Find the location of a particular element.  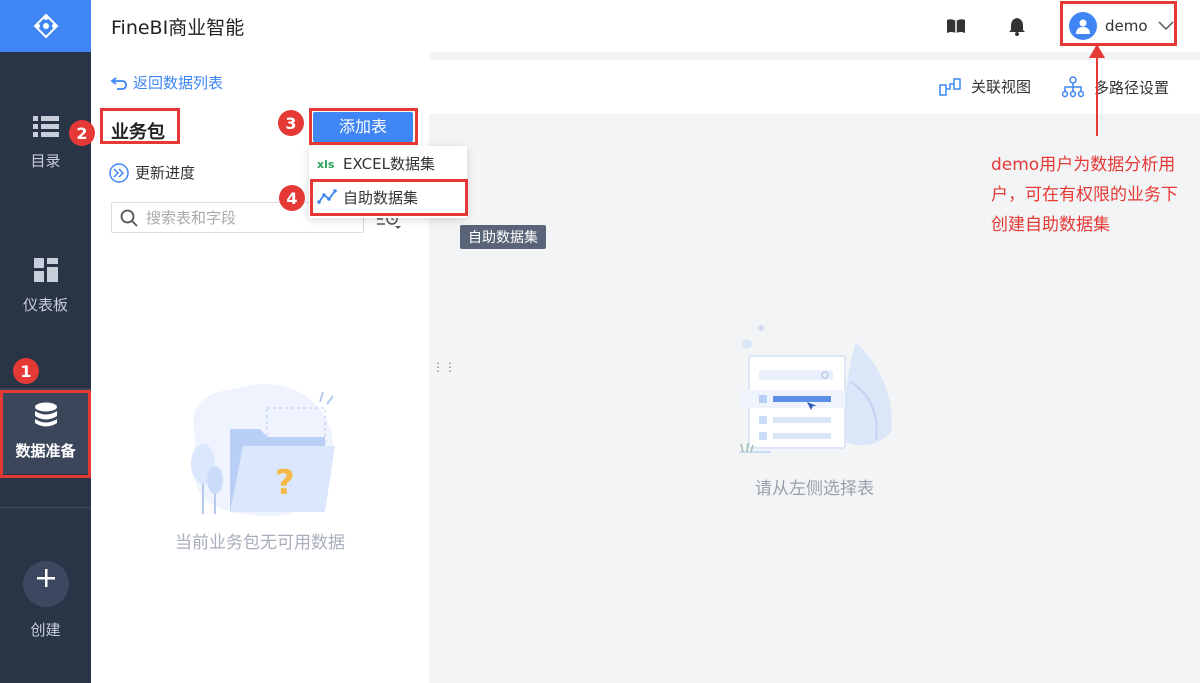

relation-view-label: 关联视图 is located at coordinates (1001, 87).